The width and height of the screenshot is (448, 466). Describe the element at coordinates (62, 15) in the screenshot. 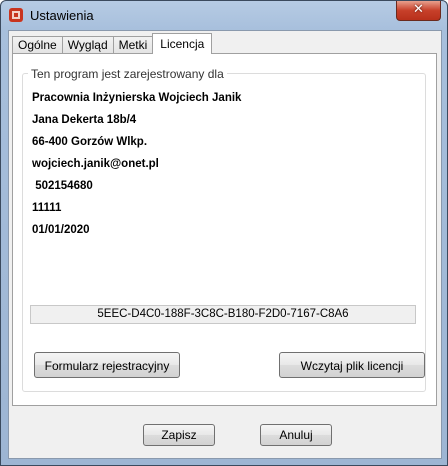

I see `window-title: Ustawienia` at that location.